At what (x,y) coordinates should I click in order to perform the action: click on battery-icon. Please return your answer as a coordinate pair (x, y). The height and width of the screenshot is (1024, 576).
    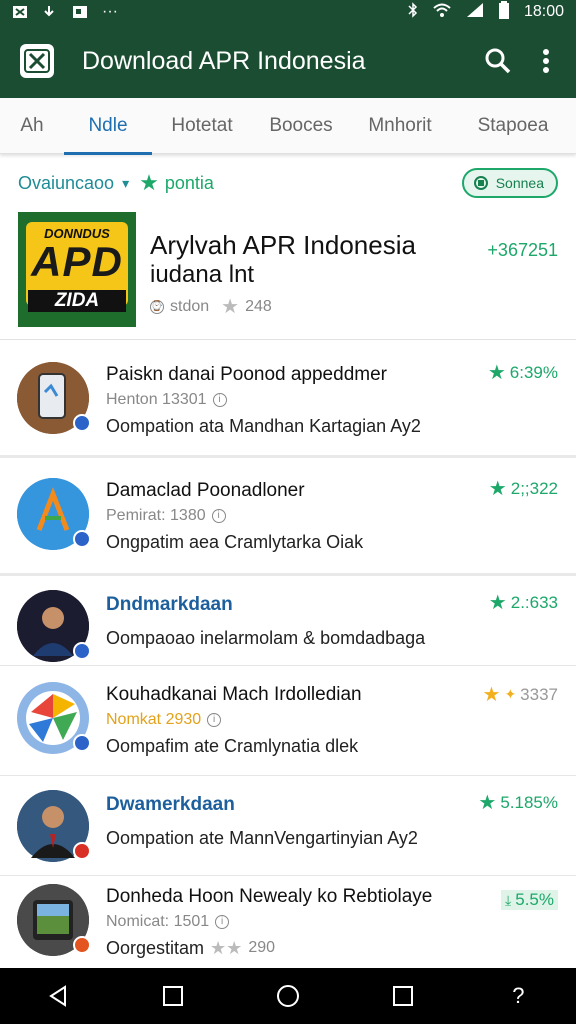
    Looking at the image, I should click on (504, 12).